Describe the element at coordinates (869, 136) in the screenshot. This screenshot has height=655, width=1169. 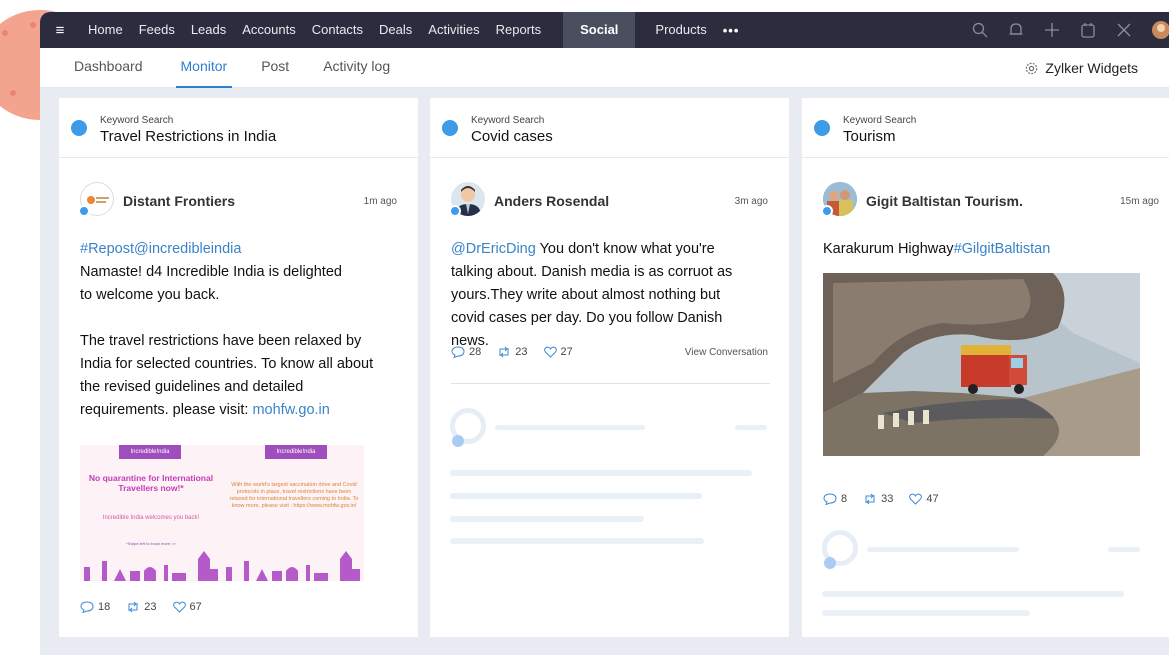
I see `keyword-title: Tourism` at that location.